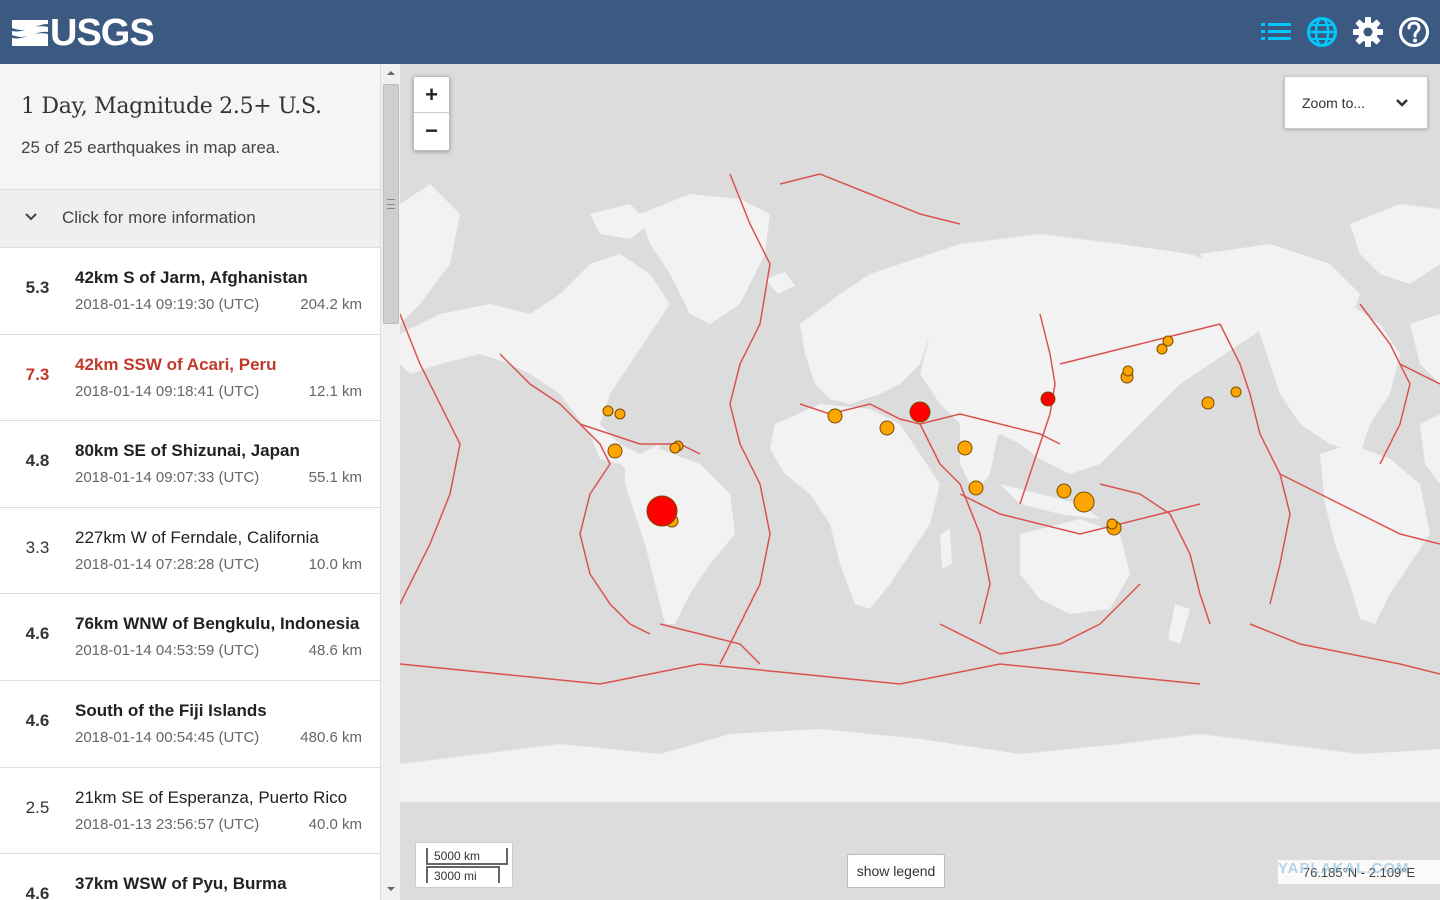 This screenshot has height=900, width=1440. Describe the element at coordinates (37, 807) in the screenshot. I see `magnitude: 2.5` at that location.